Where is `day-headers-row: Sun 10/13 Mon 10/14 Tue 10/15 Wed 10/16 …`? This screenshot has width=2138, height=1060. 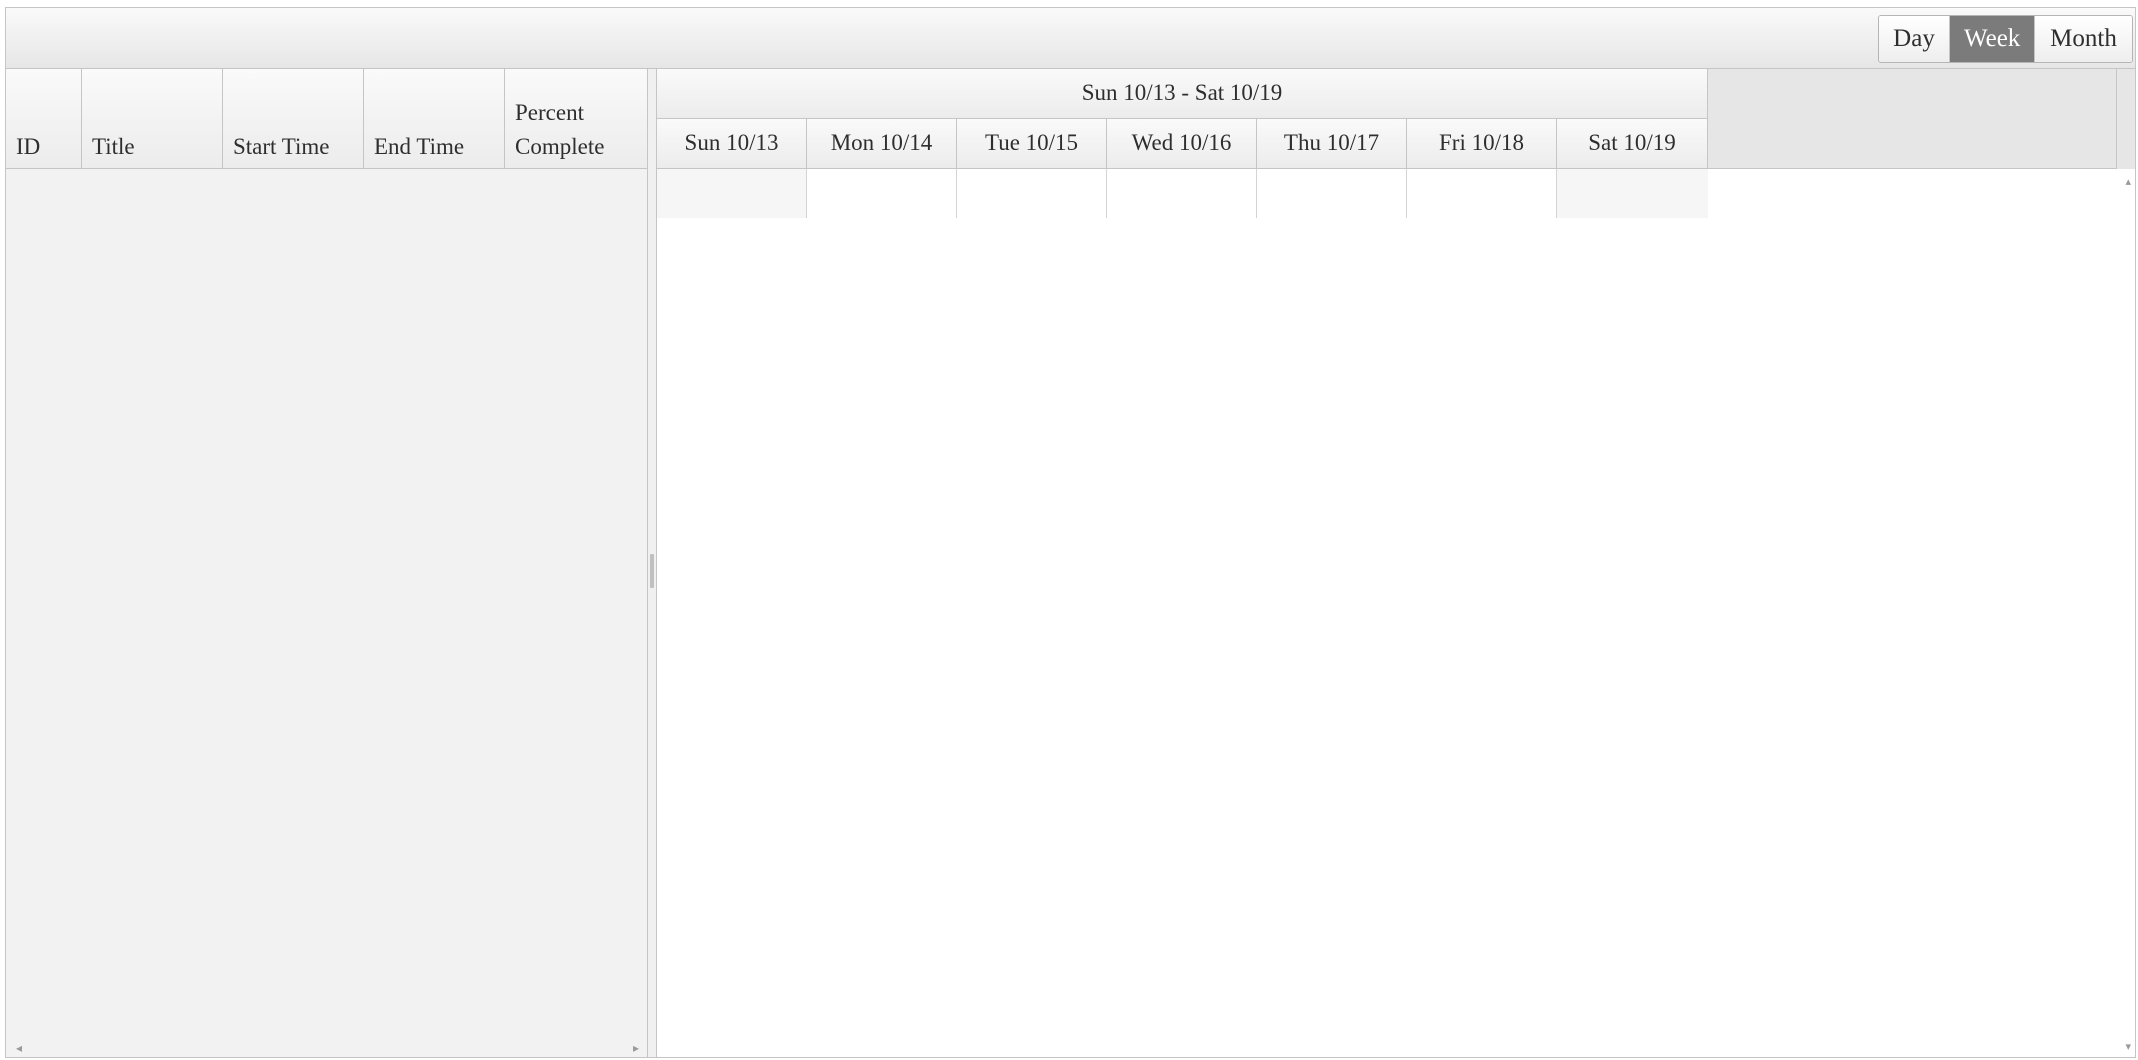
day-headers-row: Sun 10/13 Mon 10/14 Tue 10/15 Wed 10/16 … is located at coordinates (1182, 143).